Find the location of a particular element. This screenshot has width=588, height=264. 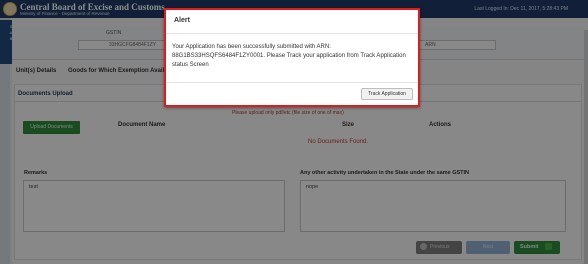

dialog-title: Alert is located at coordinates (182, 20).